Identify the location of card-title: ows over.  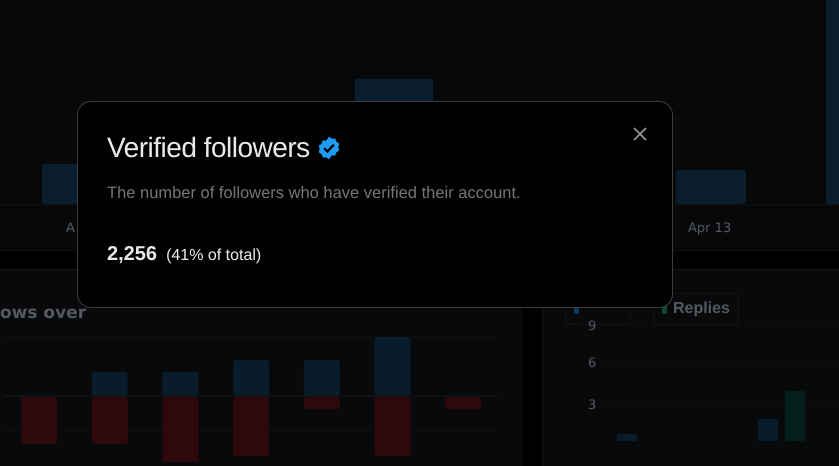
(43, 313).